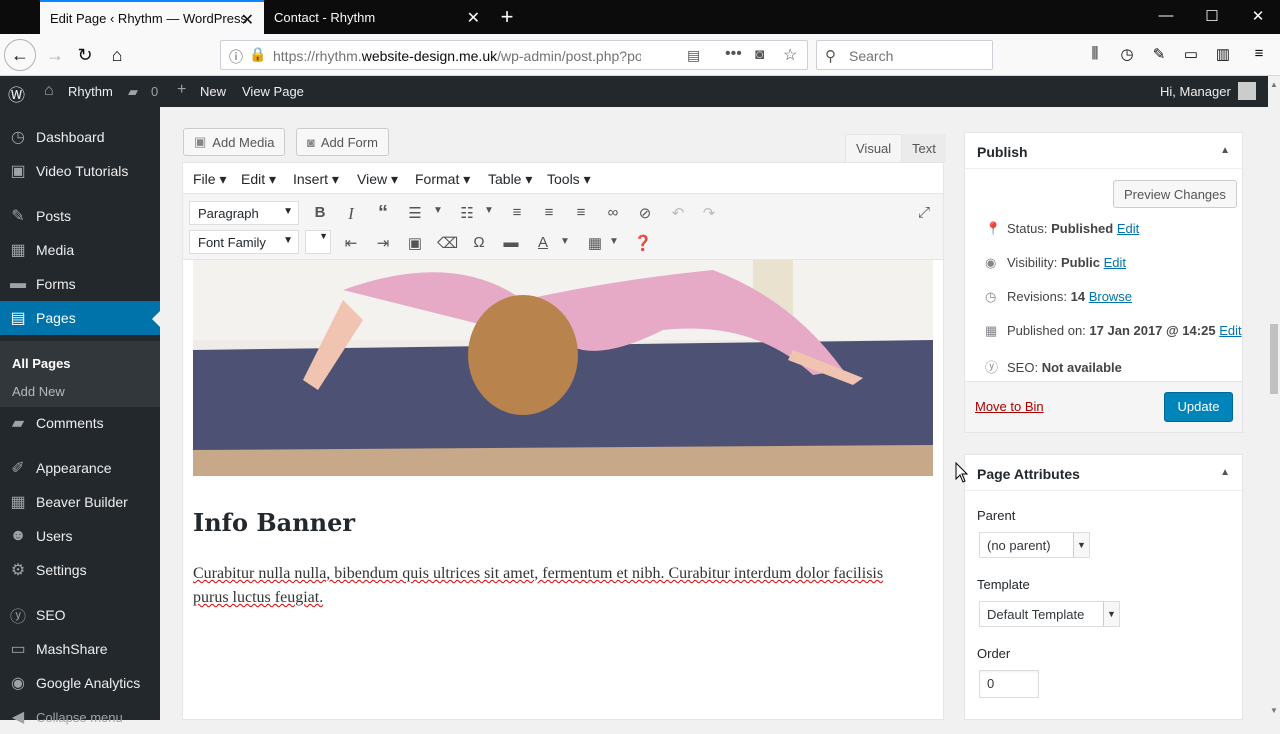  Describe the element at coordinates (351, 214) in the screenshot. I see `italic-icon: I` at that location.